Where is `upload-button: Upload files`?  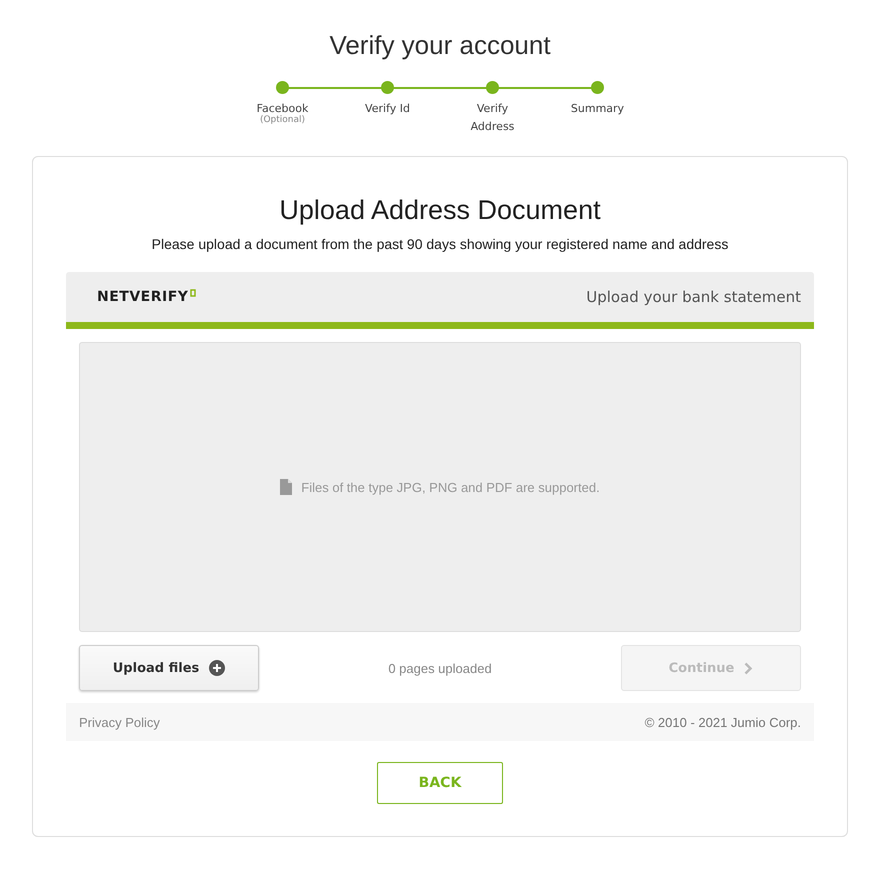
upload-button: Upload files is located at coordinates (169, 668).